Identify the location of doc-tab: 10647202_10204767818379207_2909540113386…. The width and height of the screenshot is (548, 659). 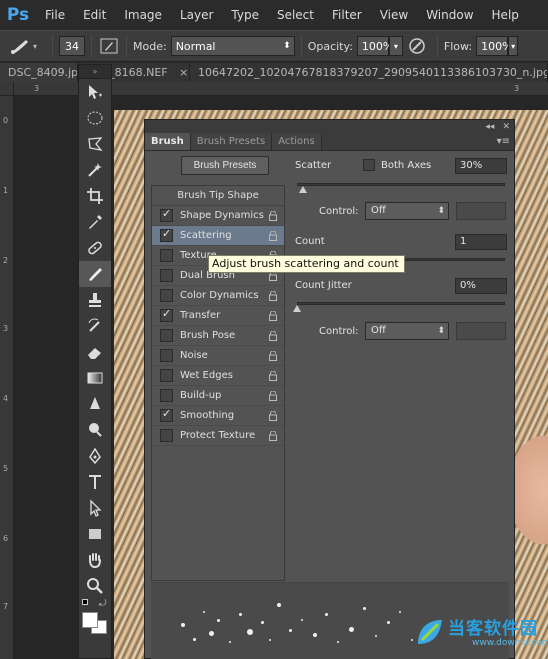
(369, 72).